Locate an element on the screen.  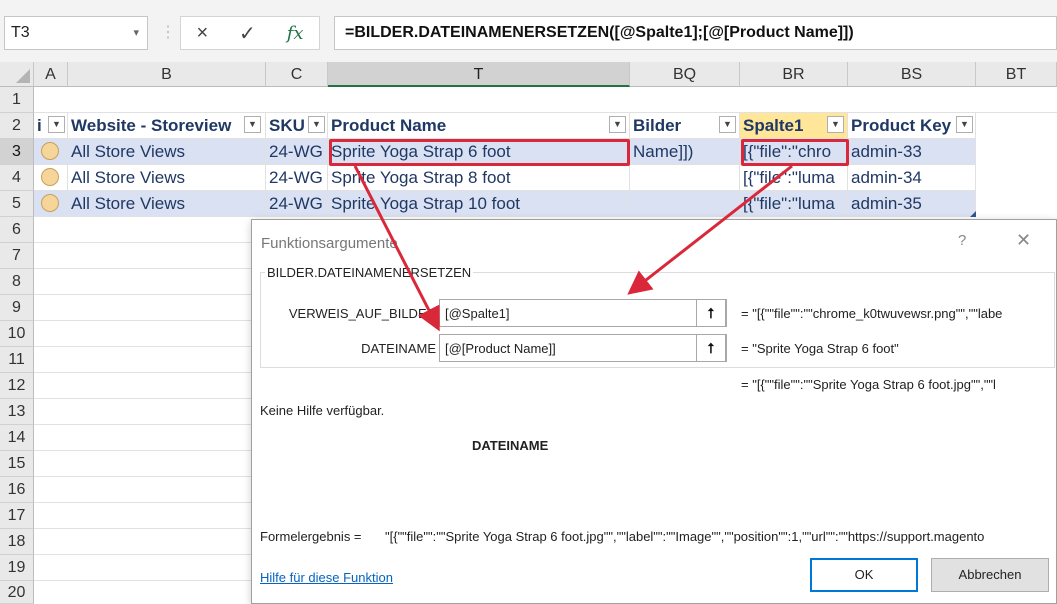
header-bilder-label: Bilder is located at coordinates (657, 125).